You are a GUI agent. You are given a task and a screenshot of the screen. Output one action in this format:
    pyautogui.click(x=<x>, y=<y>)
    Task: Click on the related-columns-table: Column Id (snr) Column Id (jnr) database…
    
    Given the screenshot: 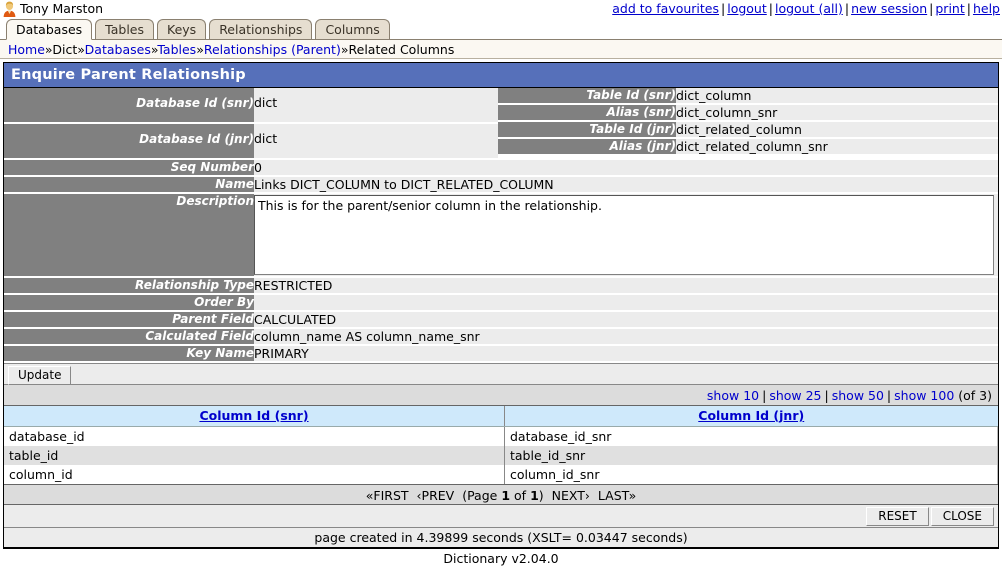 What is the action you would take?
    pyautogui.click(x=501, y=445)
    